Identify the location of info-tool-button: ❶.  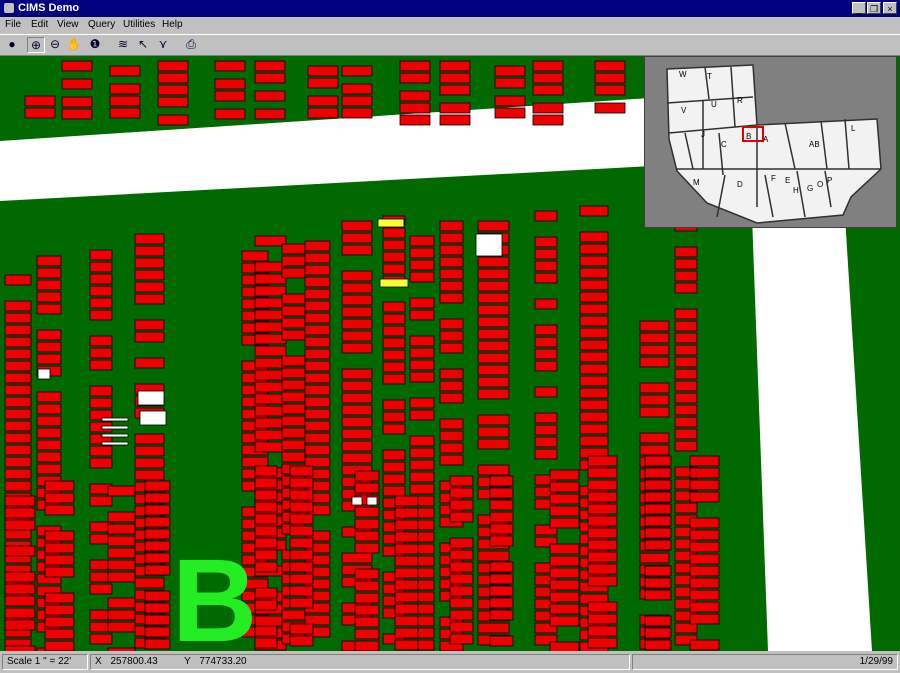
(95, 45).